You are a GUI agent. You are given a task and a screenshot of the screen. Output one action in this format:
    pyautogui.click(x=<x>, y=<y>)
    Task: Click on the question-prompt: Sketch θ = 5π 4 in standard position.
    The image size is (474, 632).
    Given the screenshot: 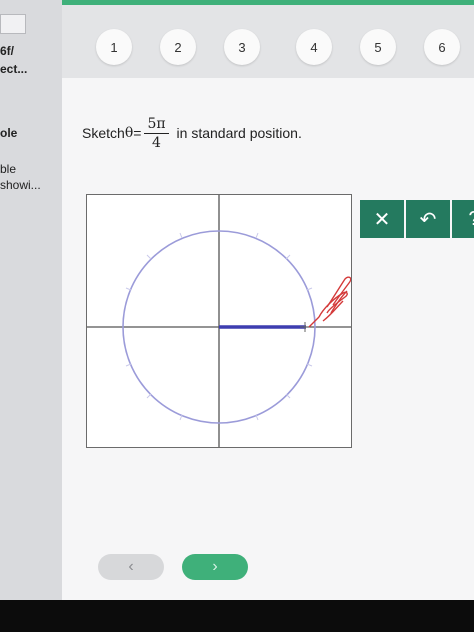 What is the action you would take?
    pyautogui.click(x=192, y=133)
    